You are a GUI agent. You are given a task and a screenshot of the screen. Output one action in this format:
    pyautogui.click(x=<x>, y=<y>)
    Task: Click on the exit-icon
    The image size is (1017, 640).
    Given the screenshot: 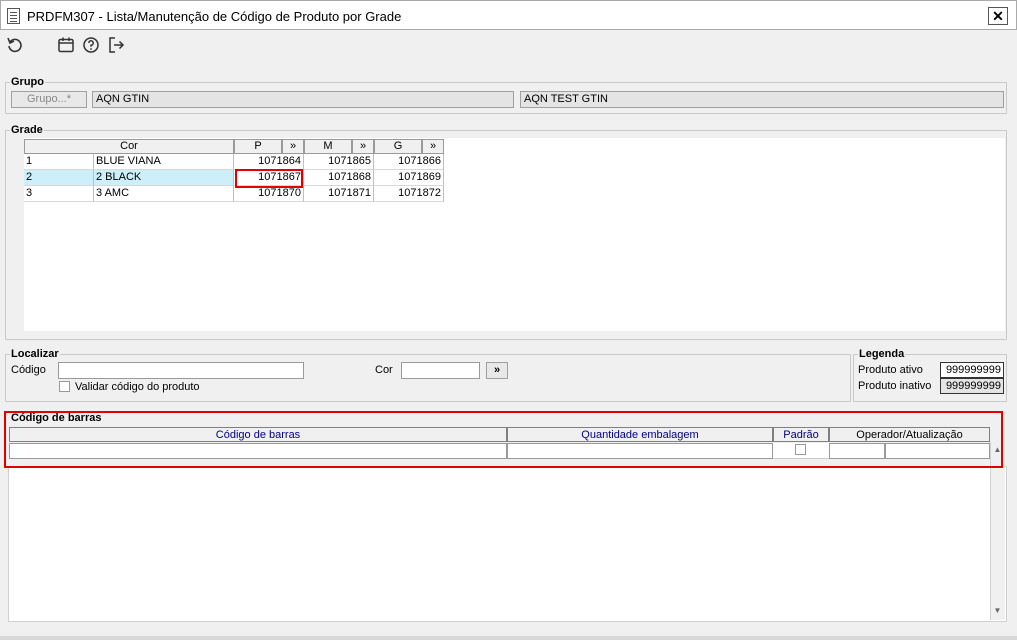 What is the action you would take?
    pyautogui.click(x=116, y=46)
    